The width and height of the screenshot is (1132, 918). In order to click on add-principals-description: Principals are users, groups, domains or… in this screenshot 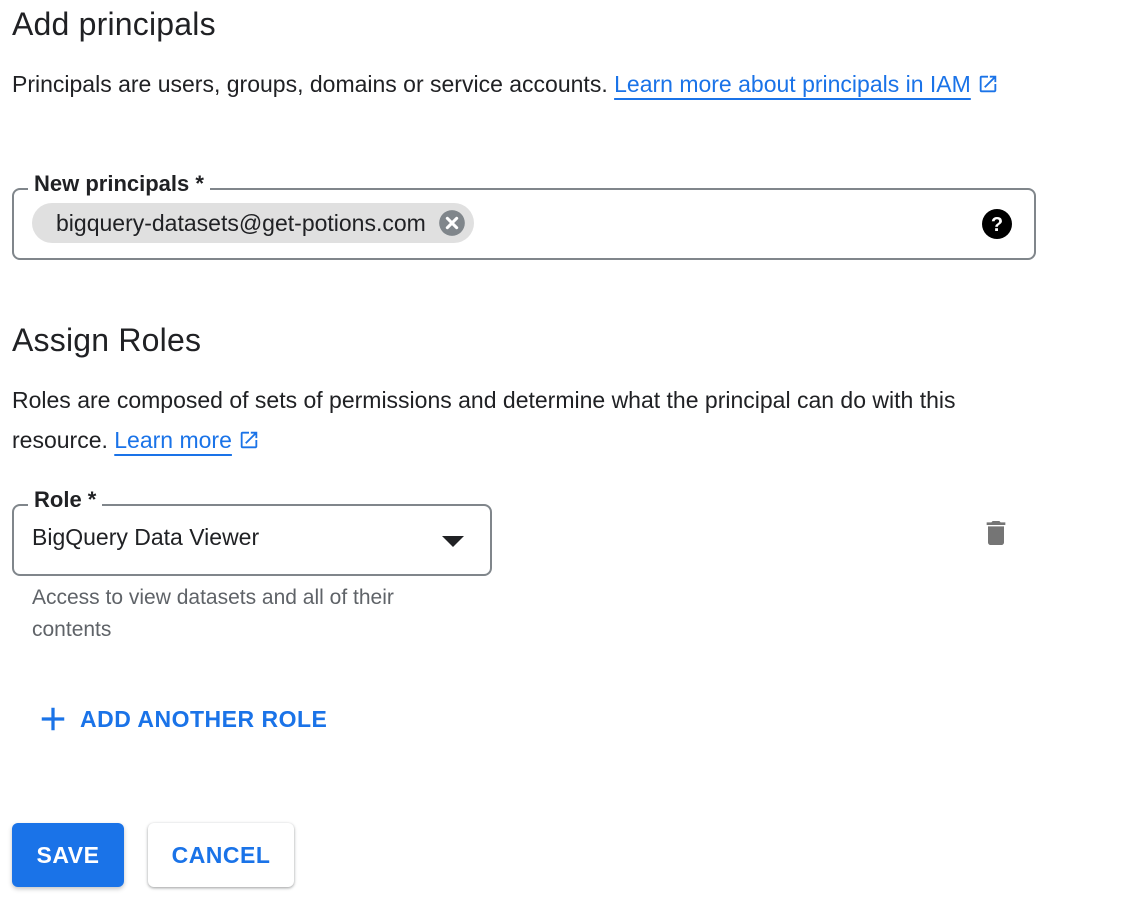, I will do `click(522, 85)`.